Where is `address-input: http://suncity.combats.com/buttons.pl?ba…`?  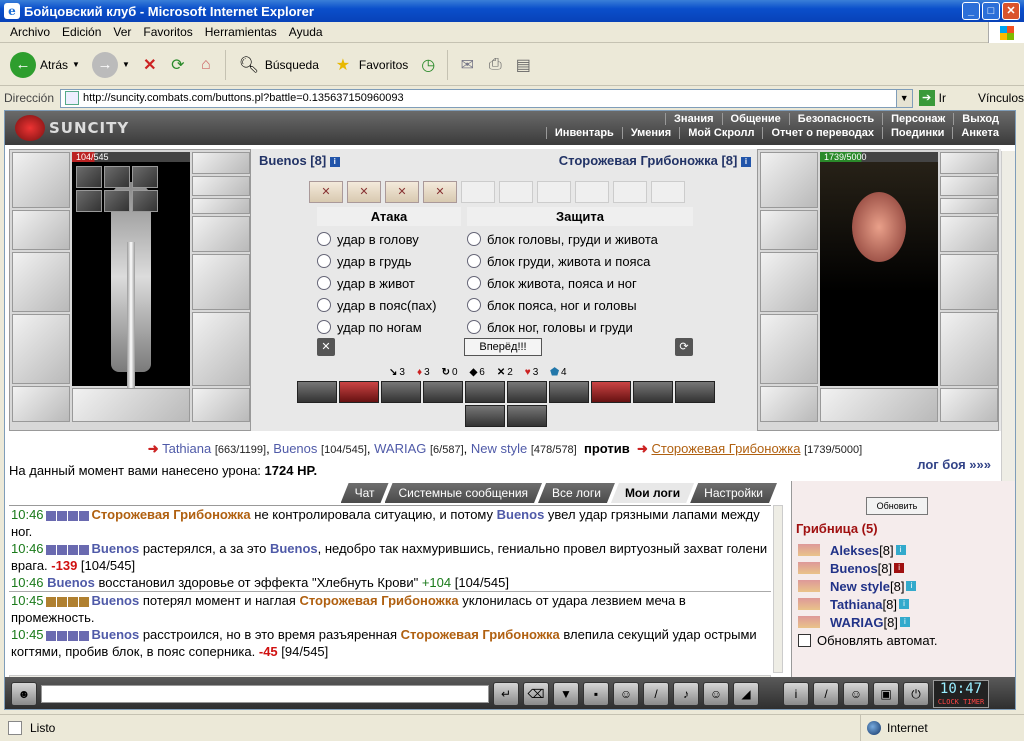 address-input: http://suncity.combats.com/buttons.pl?ba… is located at coordinates (478, 98).